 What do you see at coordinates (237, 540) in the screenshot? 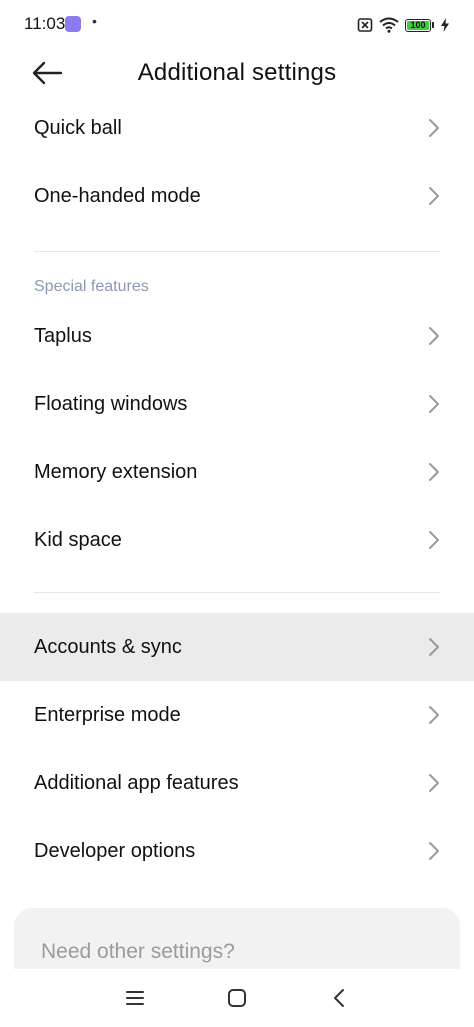
I see `setting-kid-space: Kid space` at bounding box center [237, 540].